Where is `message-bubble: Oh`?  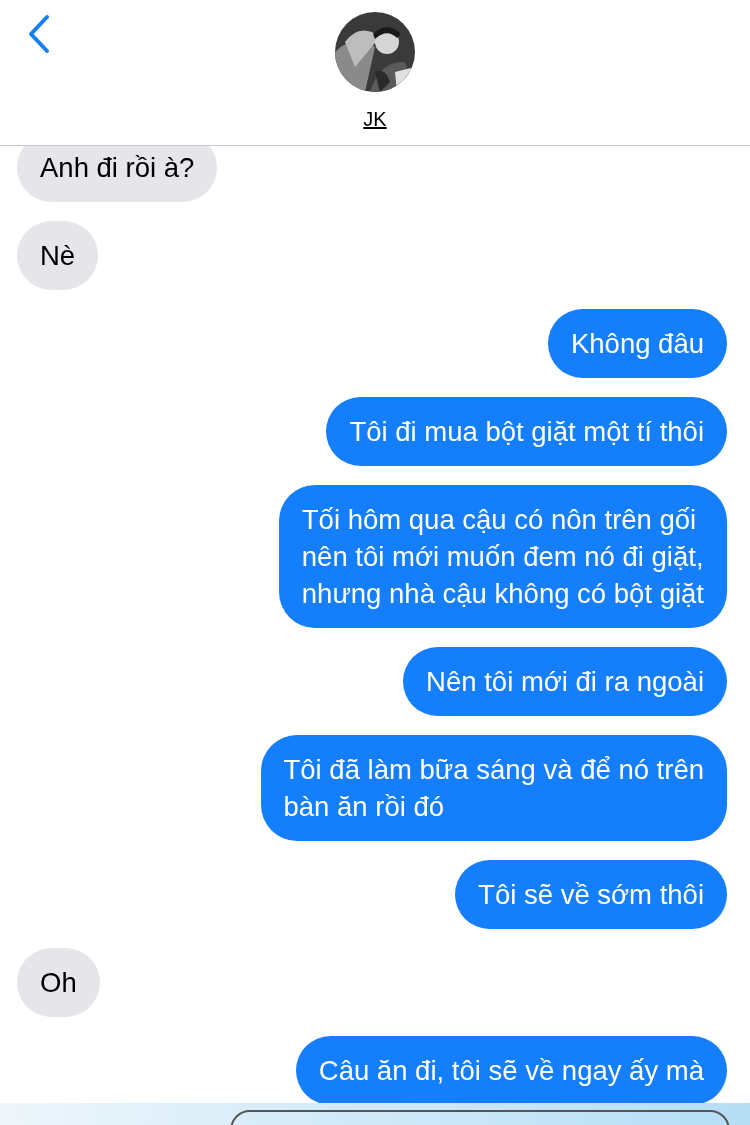
message-bubble: Oh is located at coordinates (58, 982).